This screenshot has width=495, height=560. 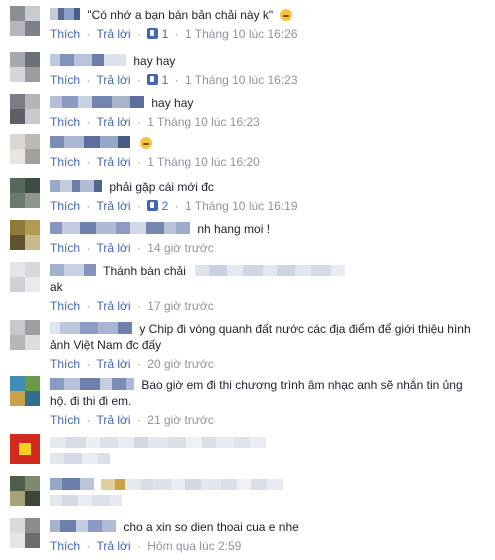 What do you see at coordinates (165, 206) in the screenshot?
I see `like-count: 2` at bounding box center [165, 206].